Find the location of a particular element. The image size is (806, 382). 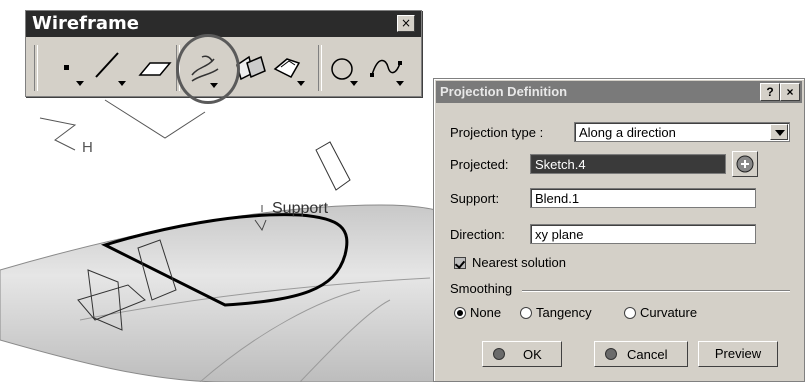

sketcher-icon is located at coordinates (745, 164).